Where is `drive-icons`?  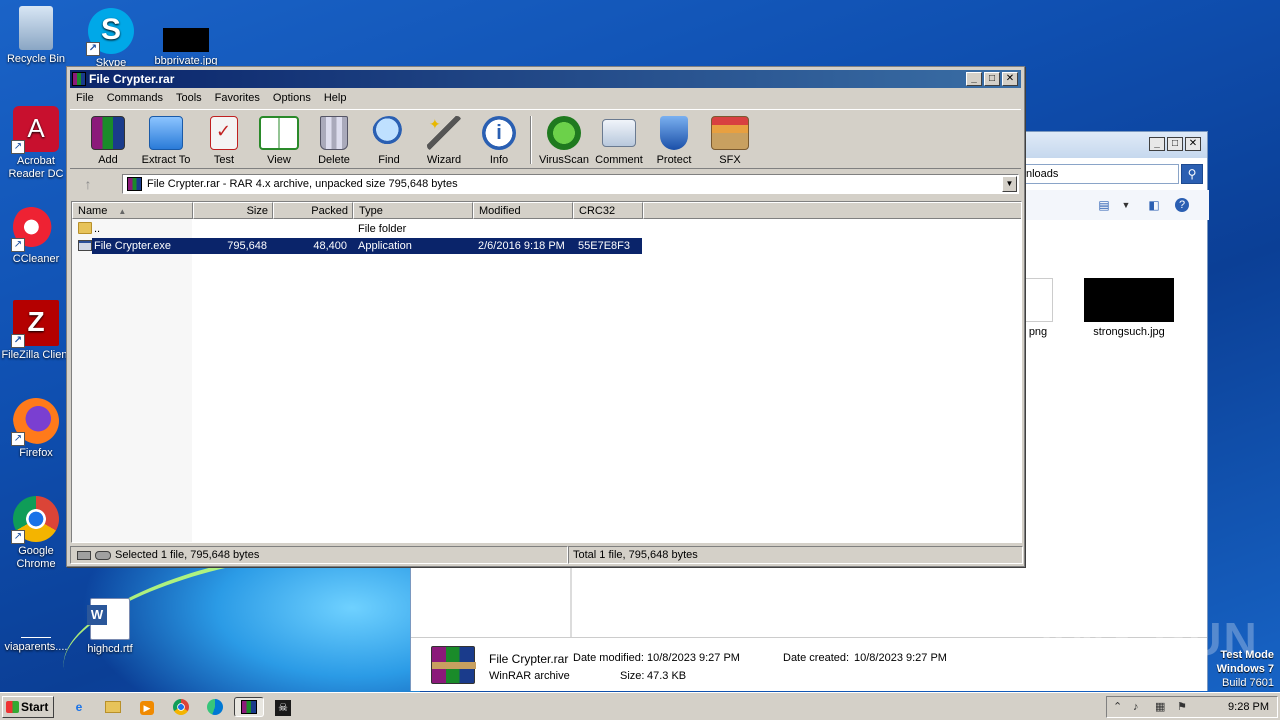 drive-icons is located at coordinates (95, 556).